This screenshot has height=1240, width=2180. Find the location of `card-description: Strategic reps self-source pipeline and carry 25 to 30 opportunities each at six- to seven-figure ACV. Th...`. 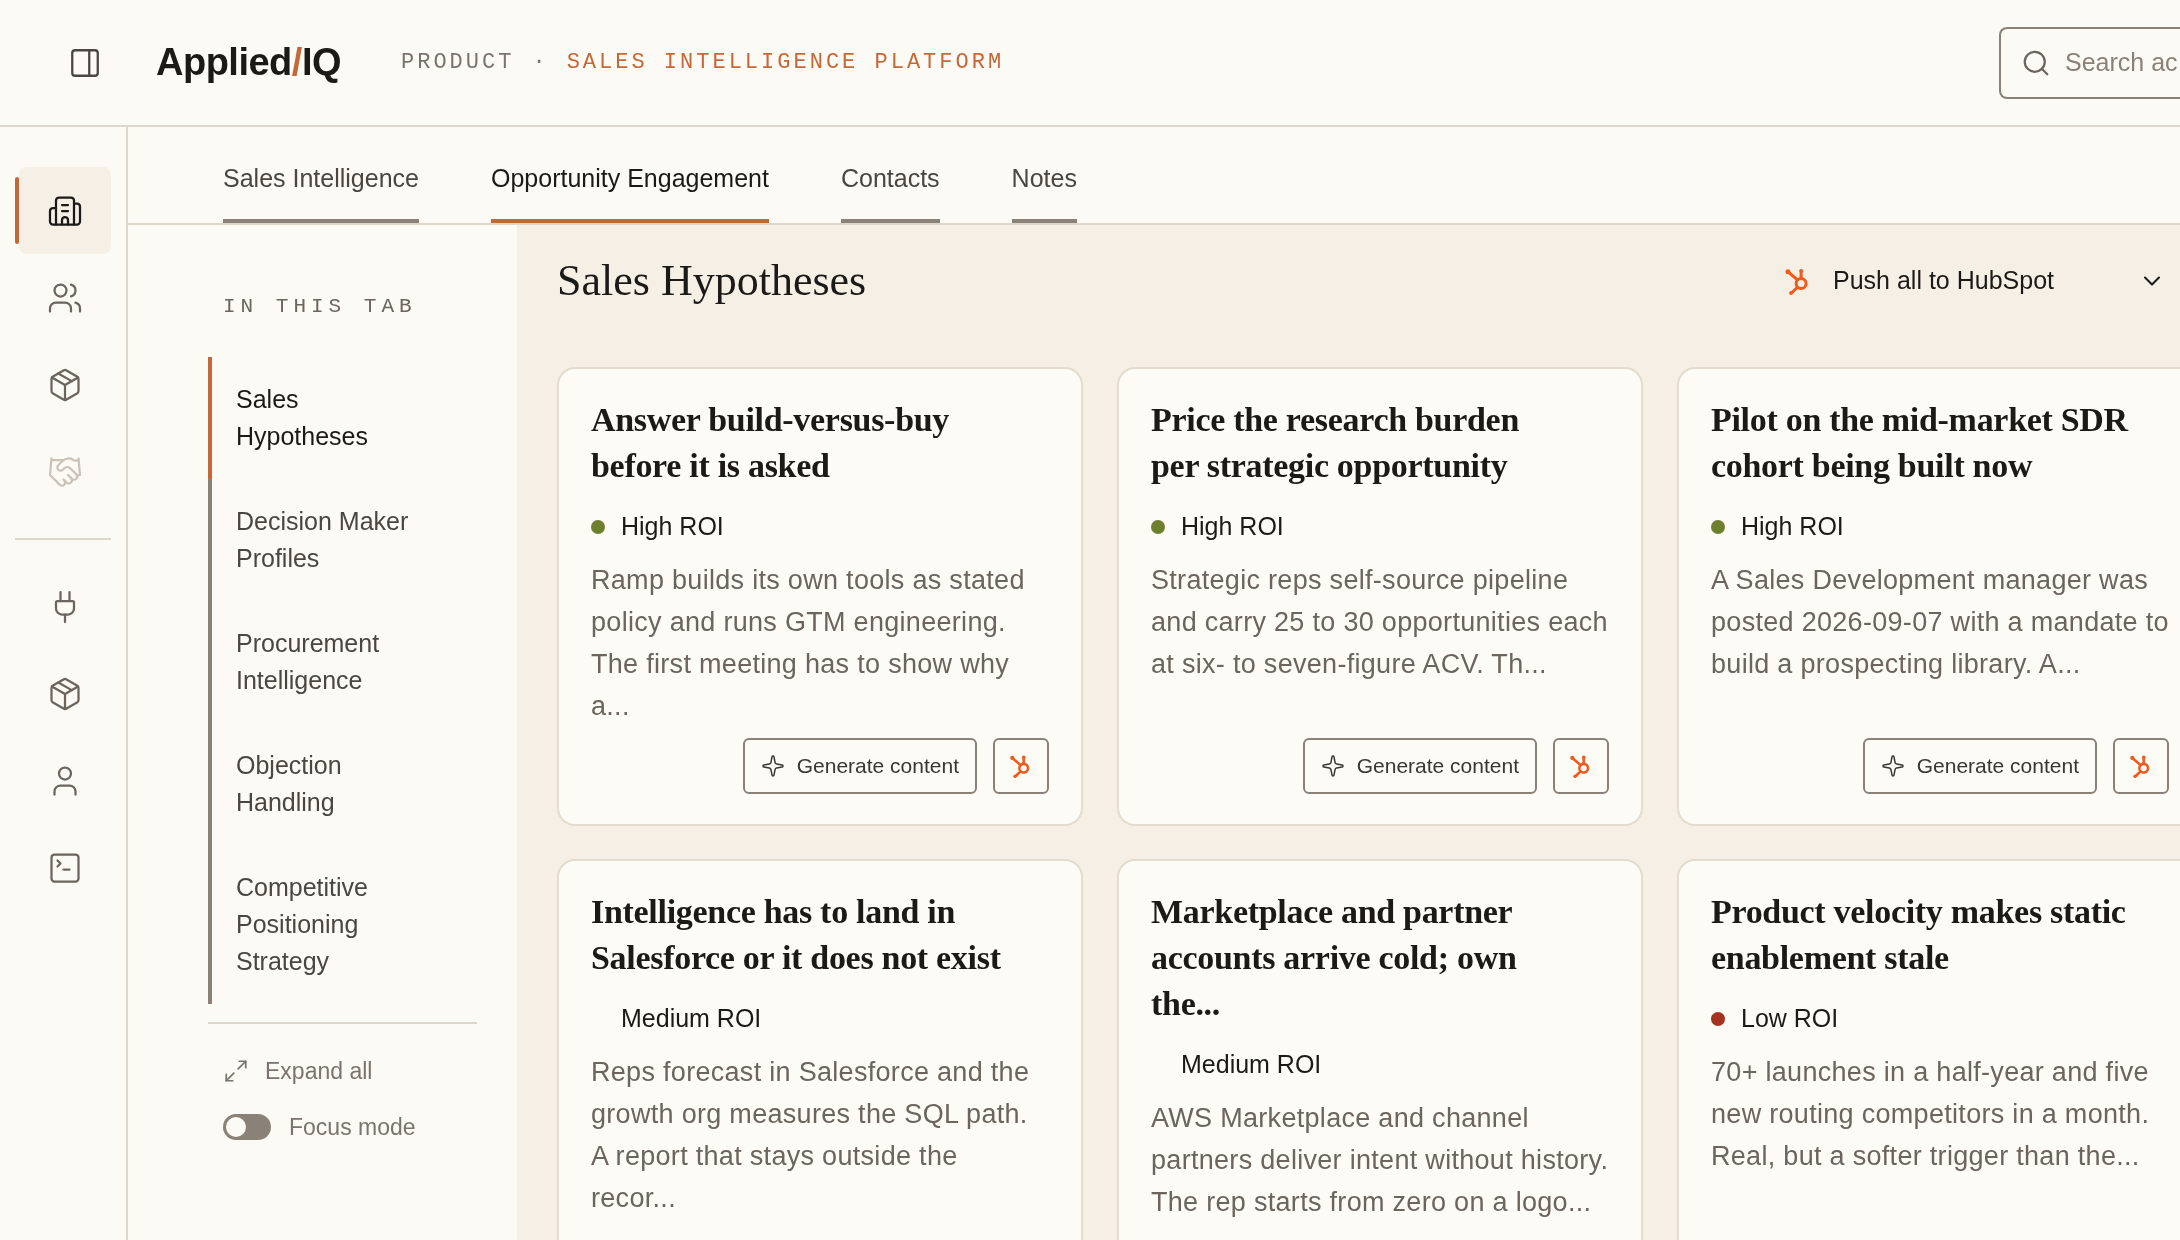

card-description: Strategic reps self-source pipeline and carry 25 to 30 opportunities each at six- to seven-figure ACV. Th... is located at coordinates (1380, 622).